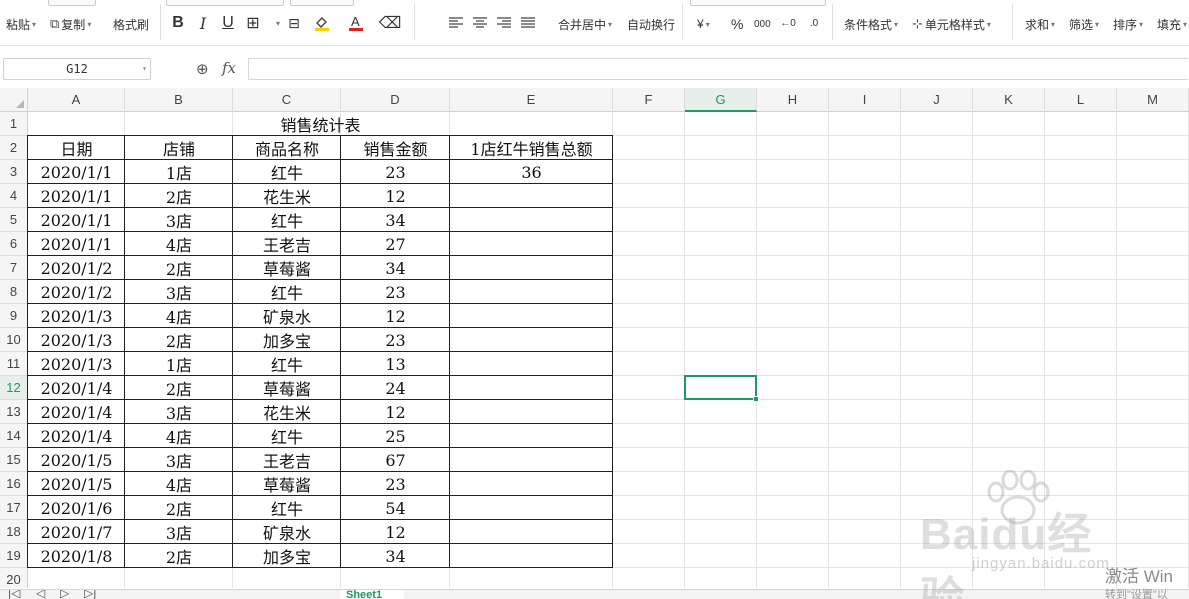 The width and height of the screenshot is (1189, 599). I want to click on row-header-11: 11, so click(14, 364).